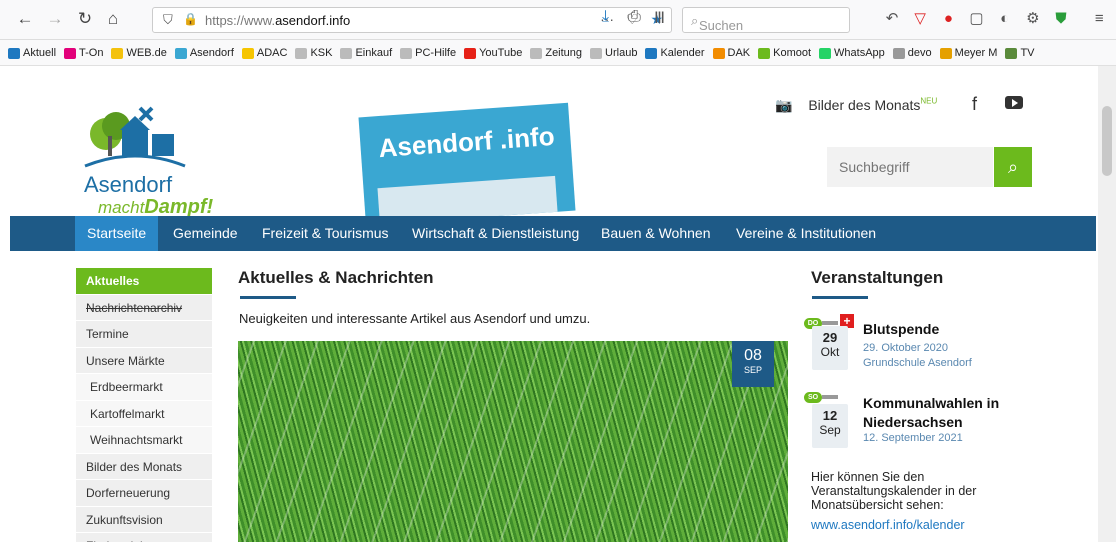 The width and height of the screenshot is (1116, 542). What do you see at coordinates (277, 20) in the screenshot?
I see `url-text: https://www.asendorf.info` at bounding box center [277, 20].